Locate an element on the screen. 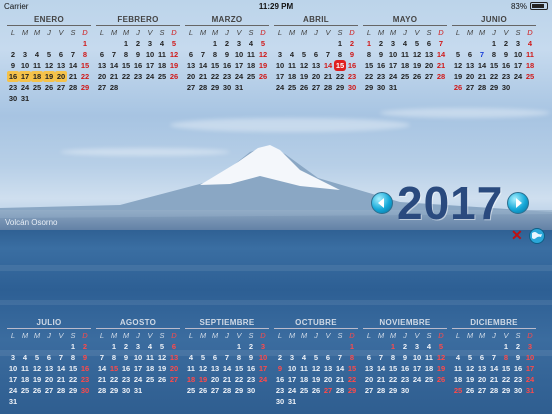 Image resolution: width=552 pixels, height=414 pixels. globe-icon is located at coordinates (537, 236).